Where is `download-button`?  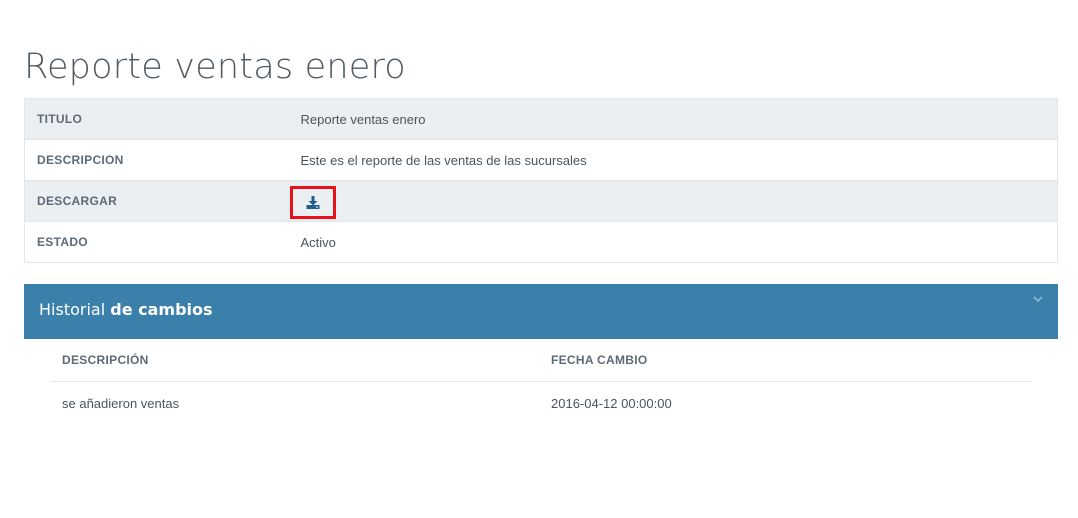
download-button is located at coordinates (312, 202).